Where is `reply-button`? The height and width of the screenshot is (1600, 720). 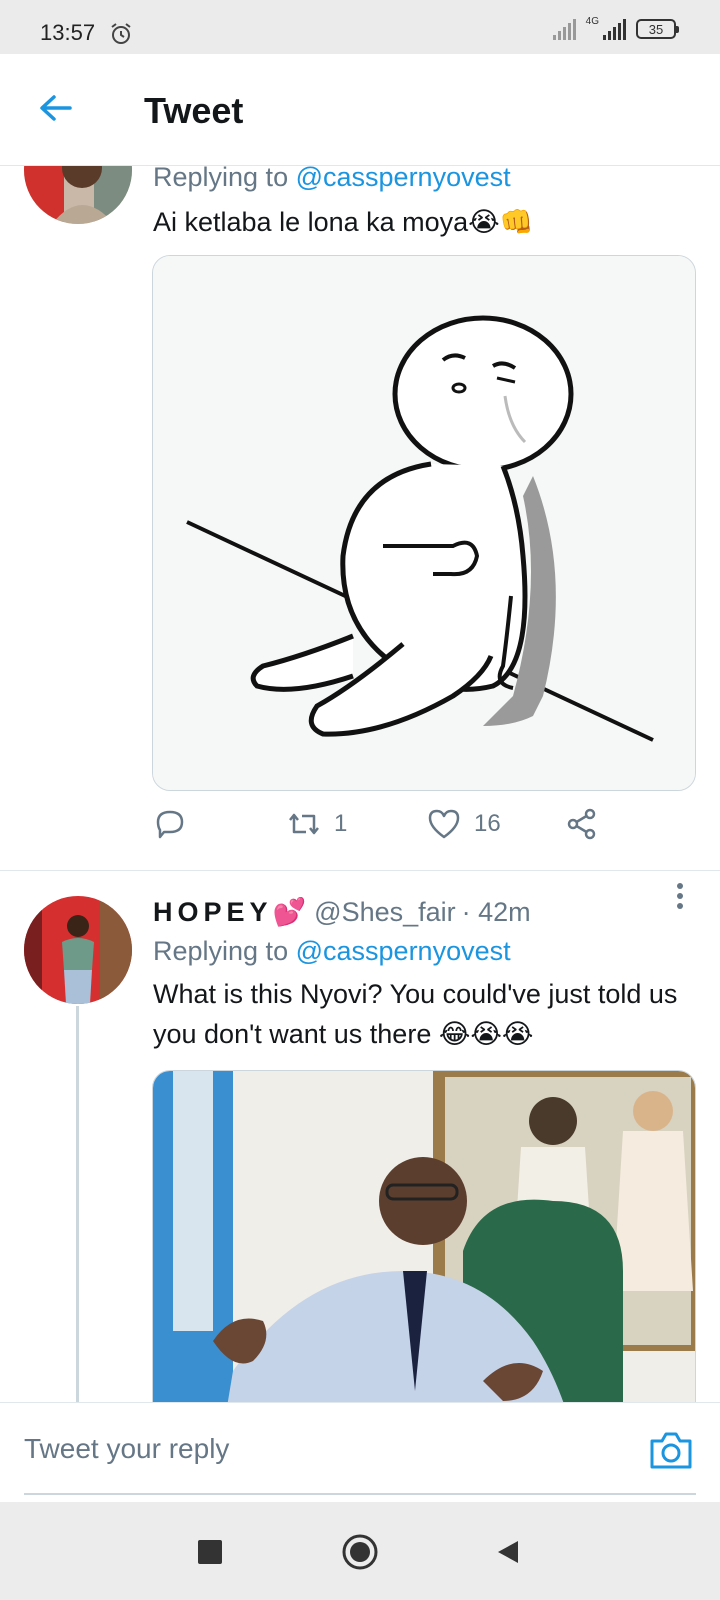 reply-button is located at coordinates (170, 824).